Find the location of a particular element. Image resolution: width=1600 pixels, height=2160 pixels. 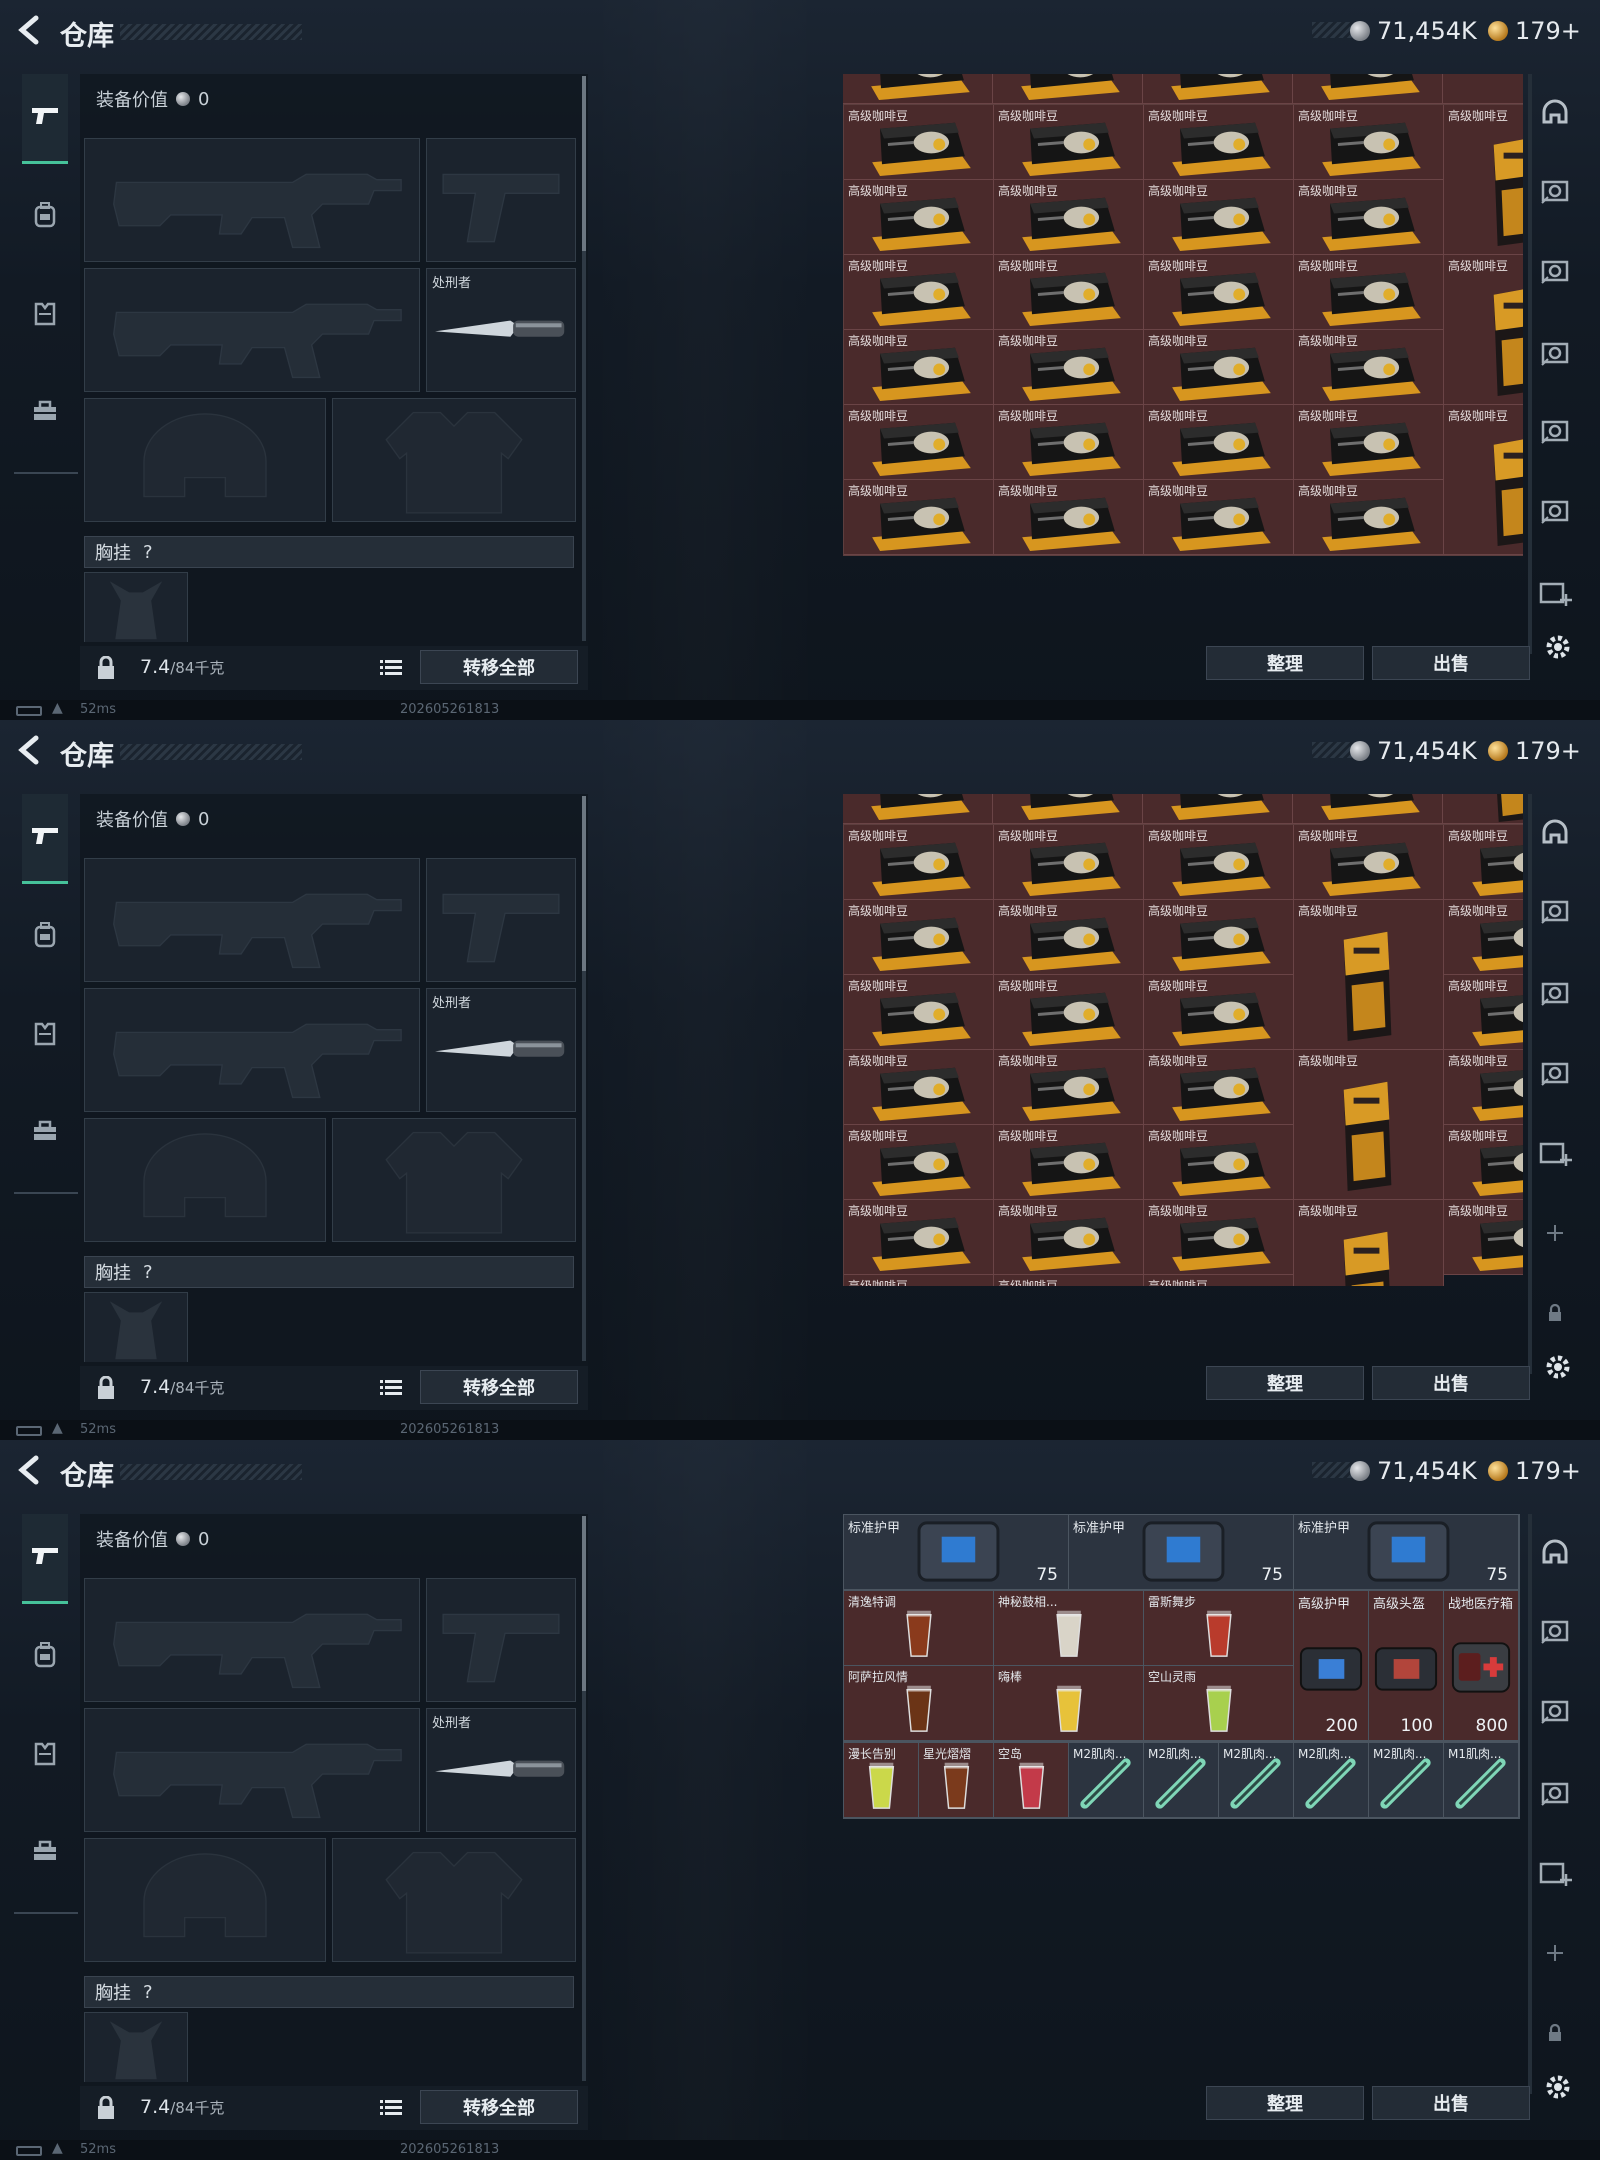

secondary-weapon-slot is located at coordinates (252, 330).